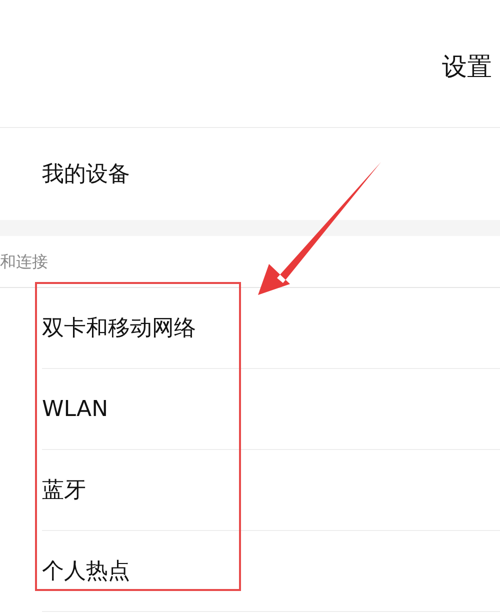 This screenshot has height=613, width=500. I want to click on list-item: 个人热点, so click(86, 571).